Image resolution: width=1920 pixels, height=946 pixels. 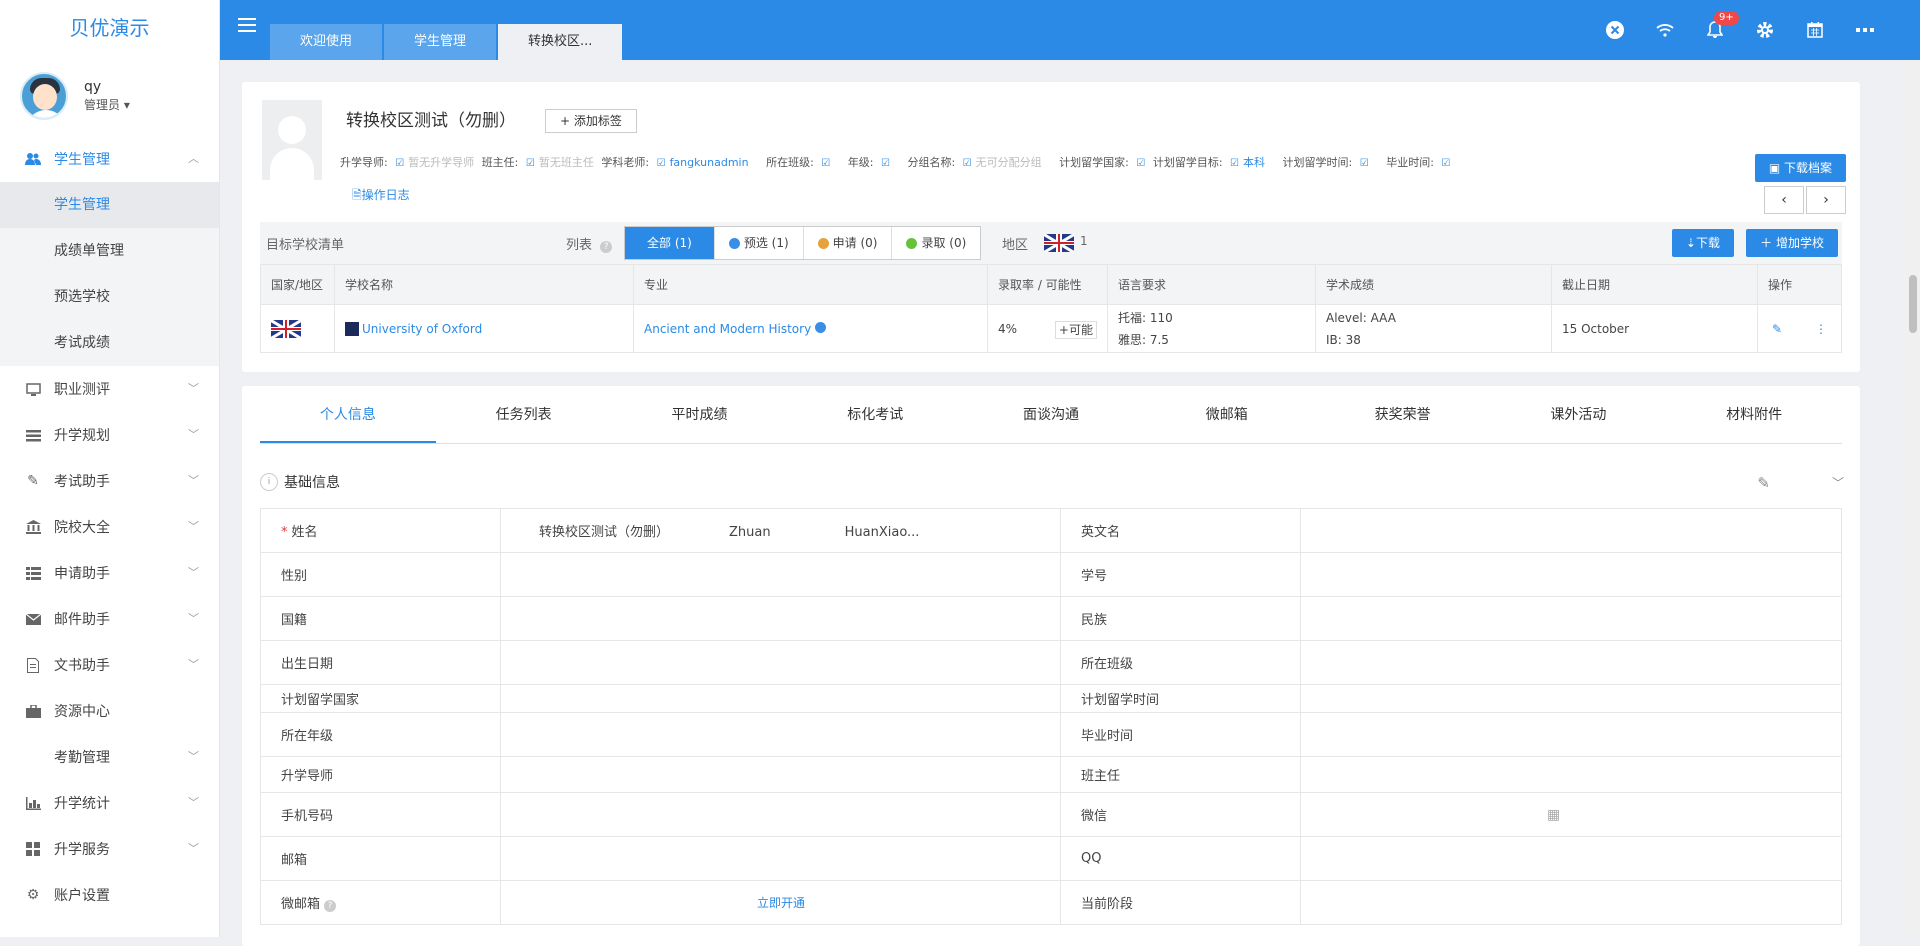 What do you see at coordinates (670, 243) in the screenshot?
I see `filter-all: 全部 (1)` at bounding box center [670, 243].